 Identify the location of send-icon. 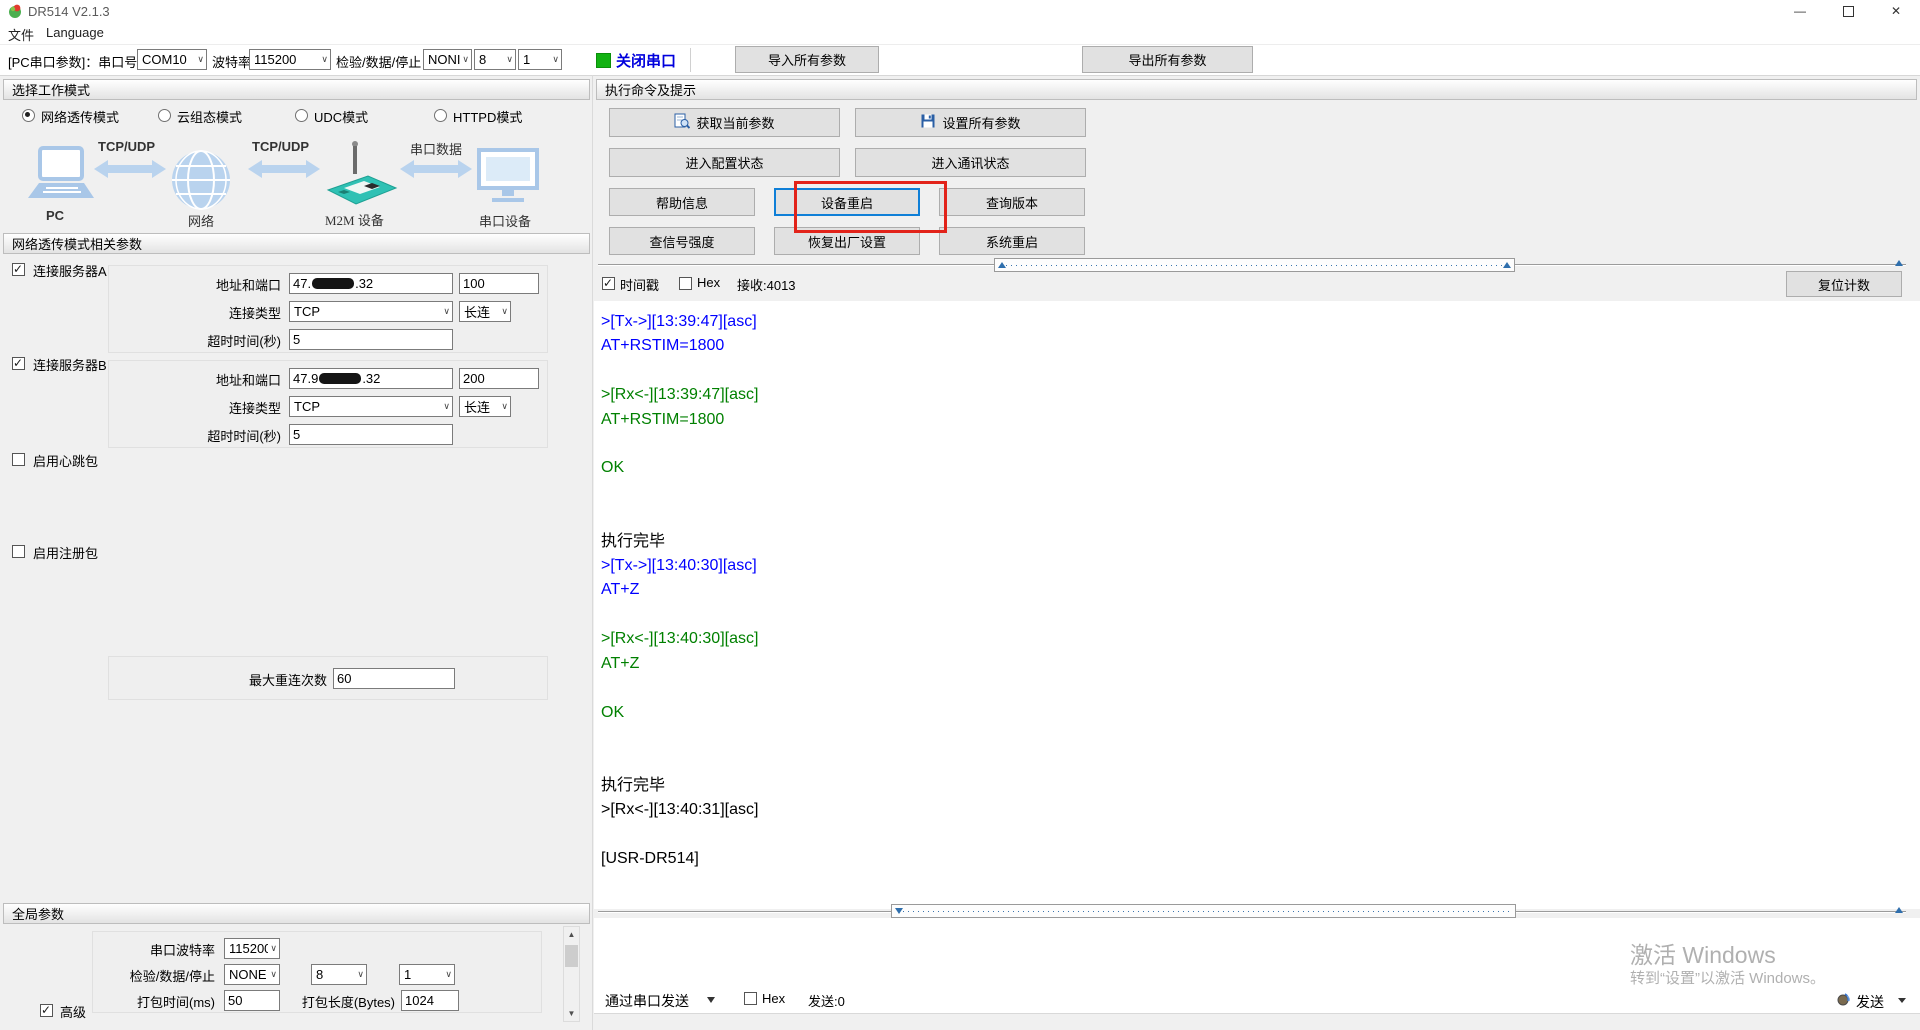
(1843, 1001).